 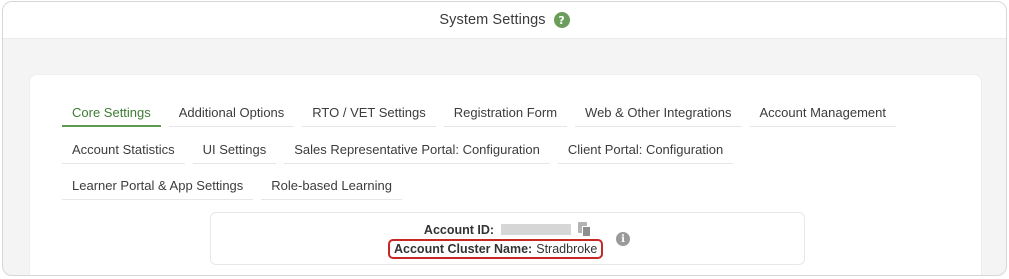 What do you see at coordinates (505, 112) in the screenshot?
I see `tab-registration-form: Registration Form` at bounding box center [505, 112].